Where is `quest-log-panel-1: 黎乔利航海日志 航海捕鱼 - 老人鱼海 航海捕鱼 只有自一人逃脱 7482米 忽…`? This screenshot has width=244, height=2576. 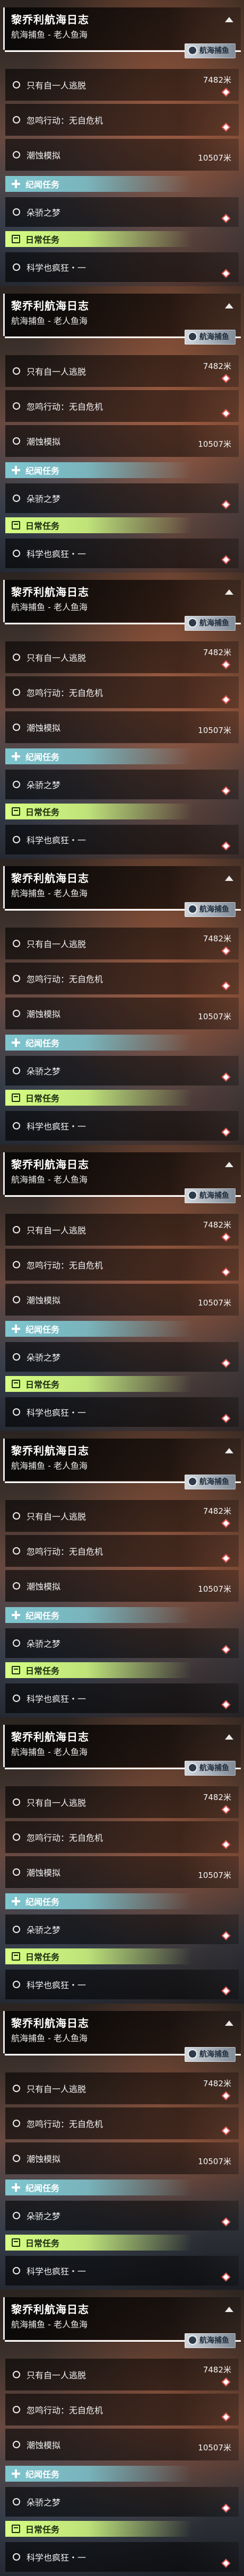 quest-log-panel-1: 黎乔利航海日志 航海捕鱼 - 老人鱼海 航海捕鱼 只有自一人逃脱 7482米 忽… is located at coordinates (122, 143).